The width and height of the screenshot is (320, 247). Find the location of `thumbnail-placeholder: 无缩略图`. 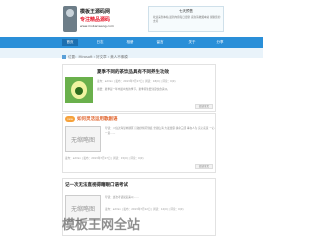

thumbnail-placeholder: 无缩略图 is located at coordinates (82, 140).